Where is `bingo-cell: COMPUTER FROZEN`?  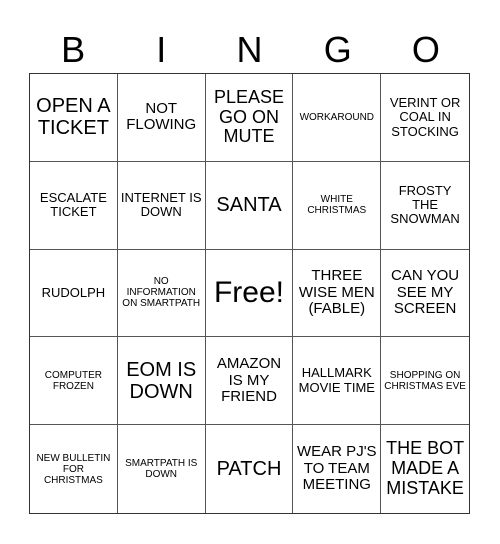 bingo-cell: COMPUTER FROZEN is located at coordinates (74, 381).